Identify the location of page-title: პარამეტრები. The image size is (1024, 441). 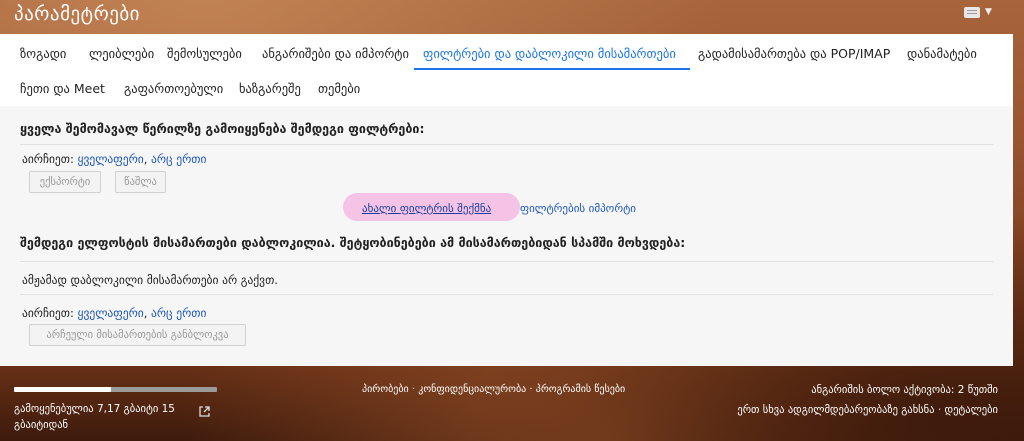
(77, 14).